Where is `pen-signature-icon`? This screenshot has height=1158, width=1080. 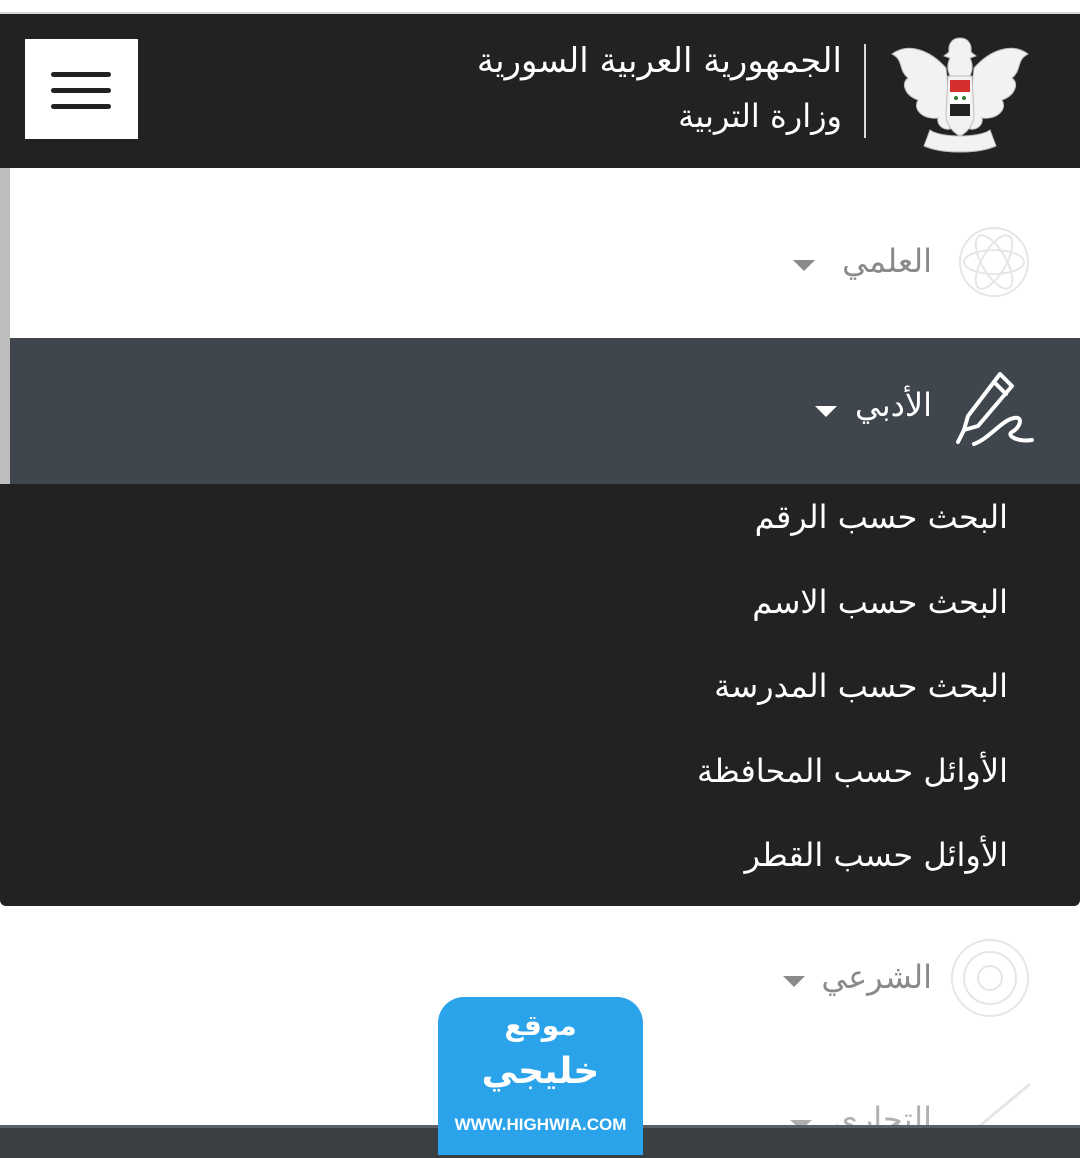
pen-signature-icon is located at coordinates (995, 409).